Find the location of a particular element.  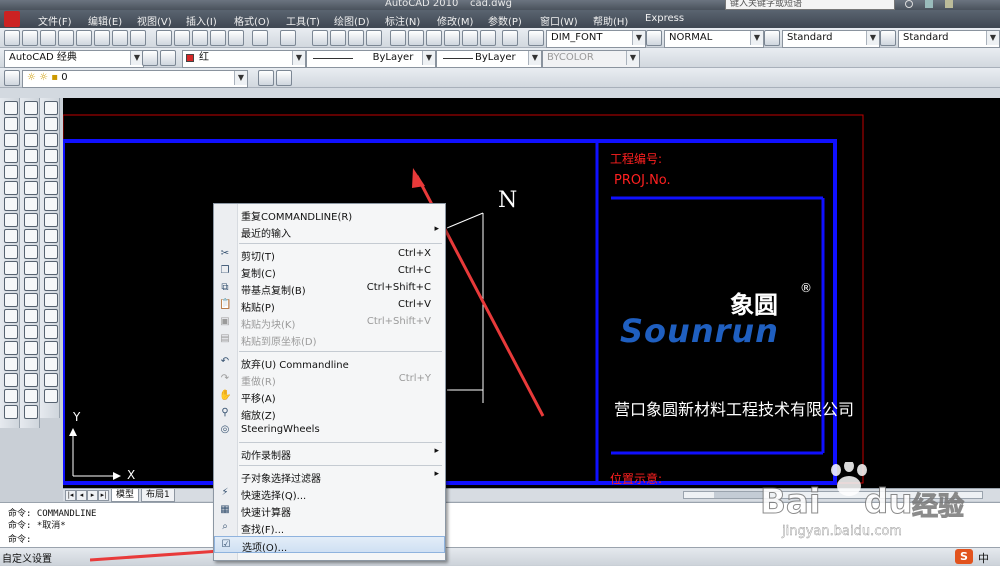

menu-window: 窗口(W) is located at coordinates (559, 20).